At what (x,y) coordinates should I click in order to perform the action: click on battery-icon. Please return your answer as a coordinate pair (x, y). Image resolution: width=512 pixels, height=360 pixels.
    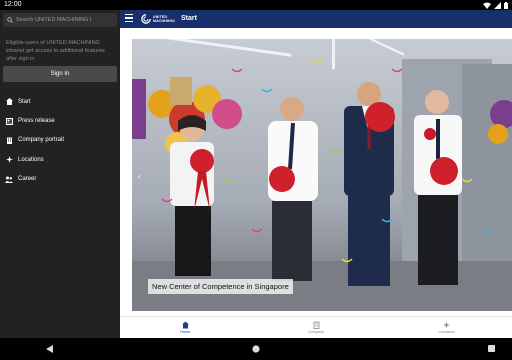
    Looking at the image, I should click on (506, 5).